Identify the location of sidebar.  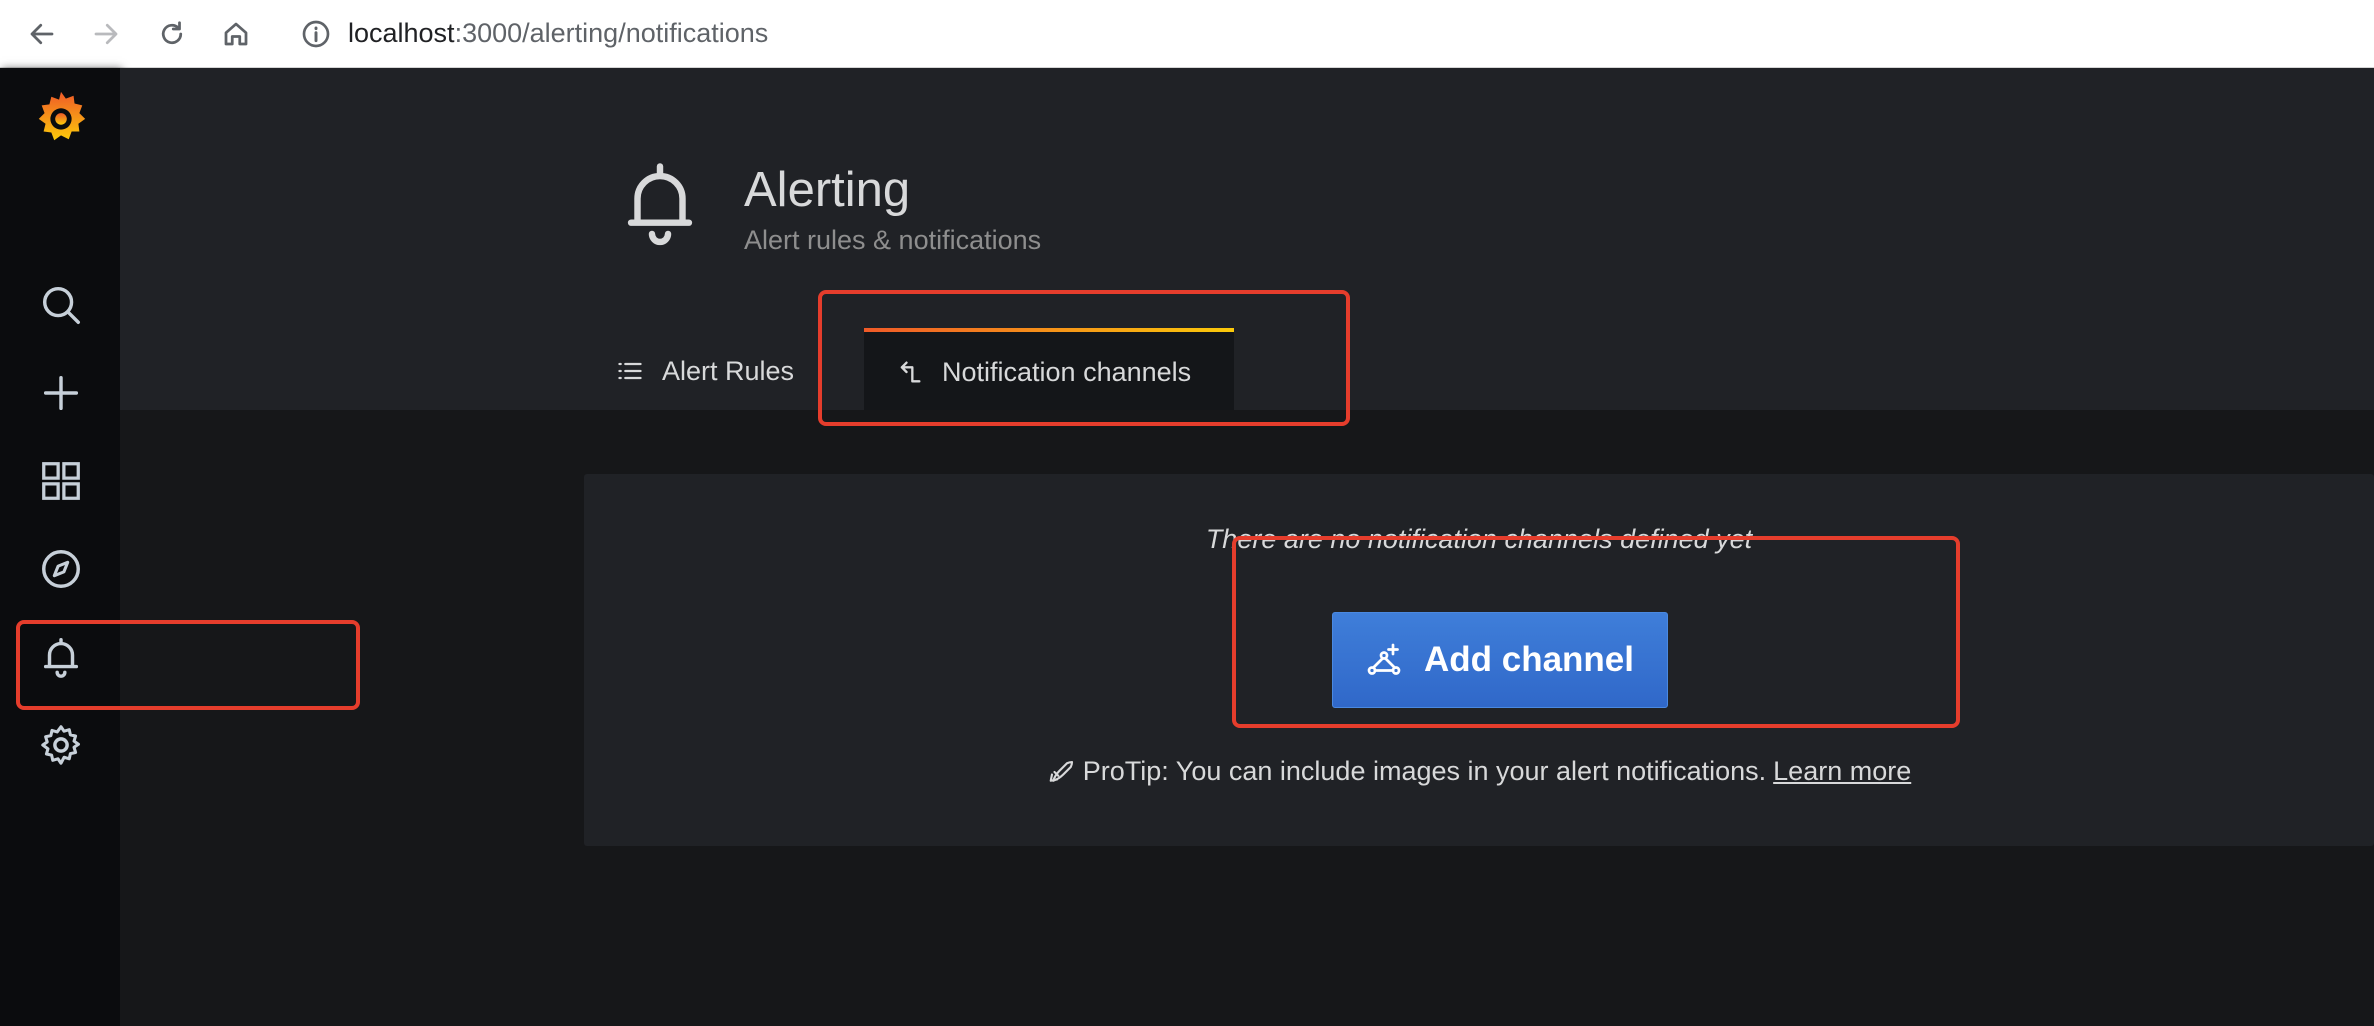
(60, 547).